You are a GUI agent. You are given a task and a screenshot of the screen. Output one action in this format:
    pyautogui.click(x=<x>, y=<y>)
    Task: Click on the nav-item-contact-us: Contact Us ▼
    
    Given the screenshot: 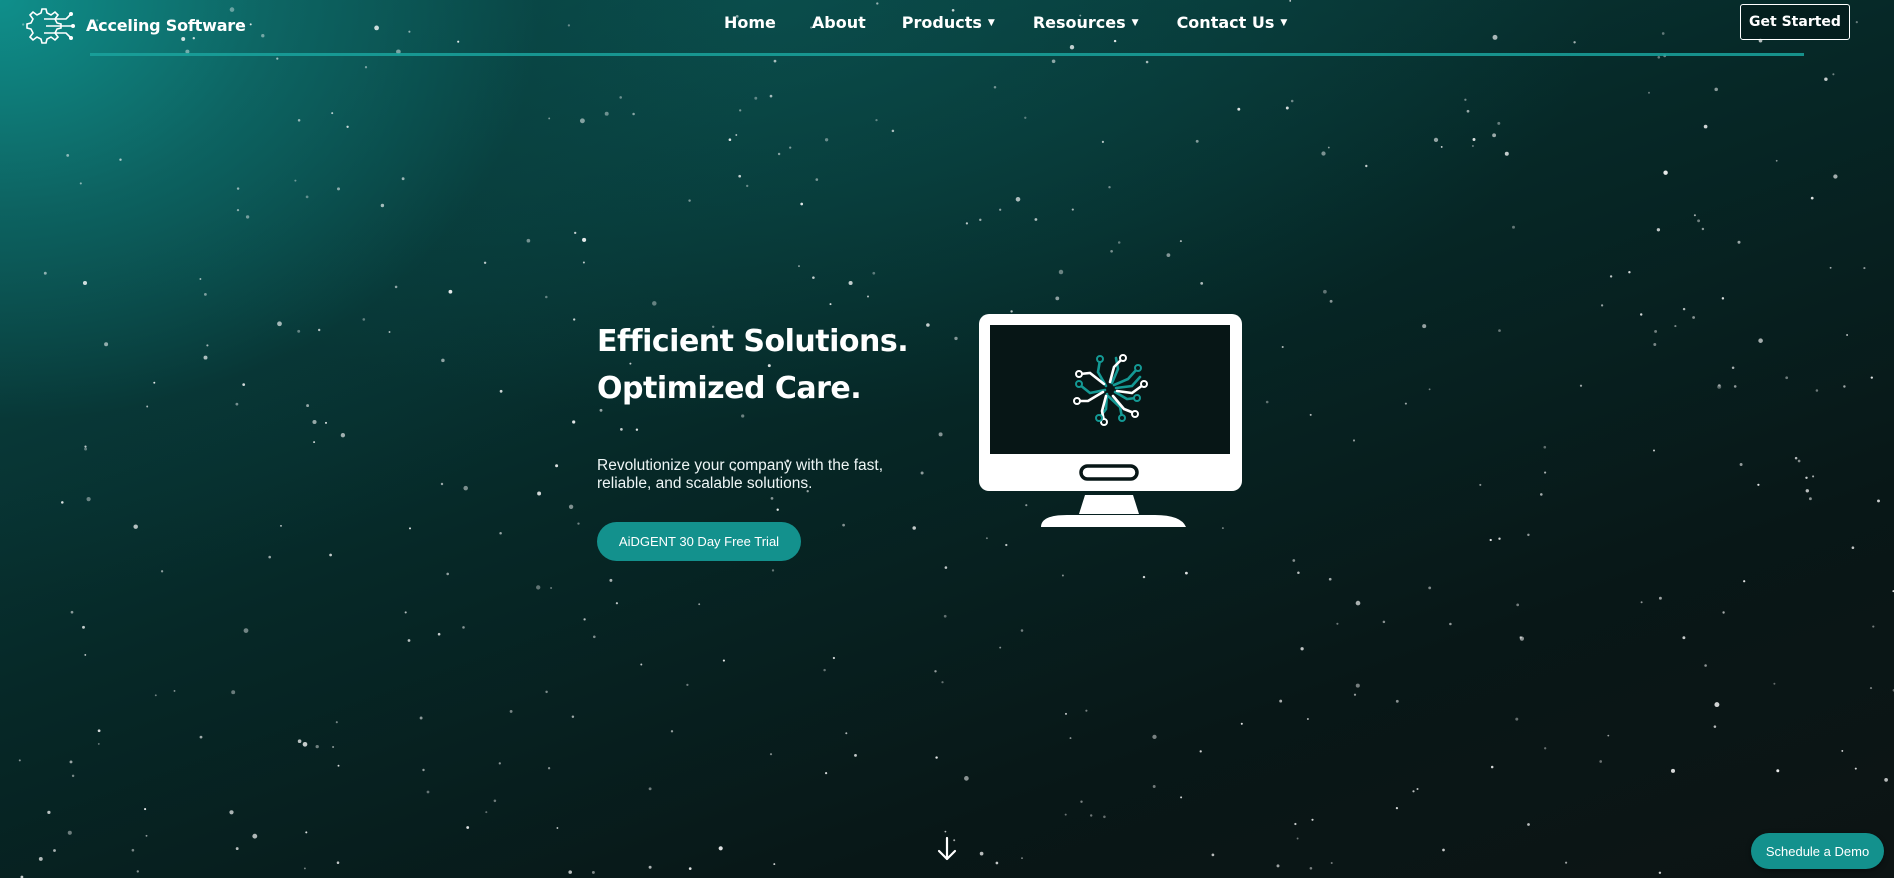 What is the action you would take?
    pyautogui.click(x=1232, y=22)
    